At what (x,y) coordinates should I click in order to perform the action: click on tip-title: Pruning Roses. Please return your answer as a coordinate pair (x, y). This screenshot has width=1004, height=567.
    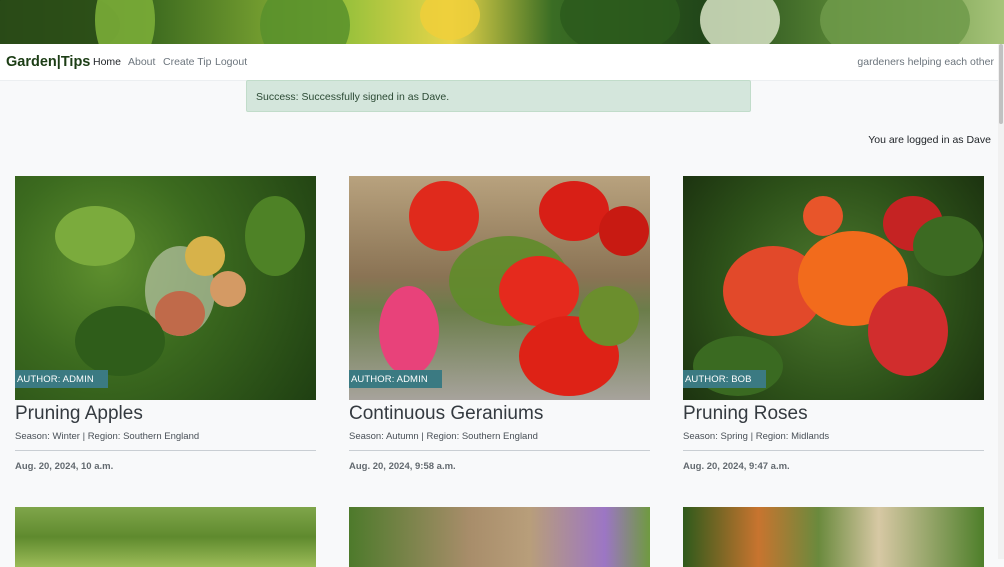
    Looking at the image, I should click on (833, 414).